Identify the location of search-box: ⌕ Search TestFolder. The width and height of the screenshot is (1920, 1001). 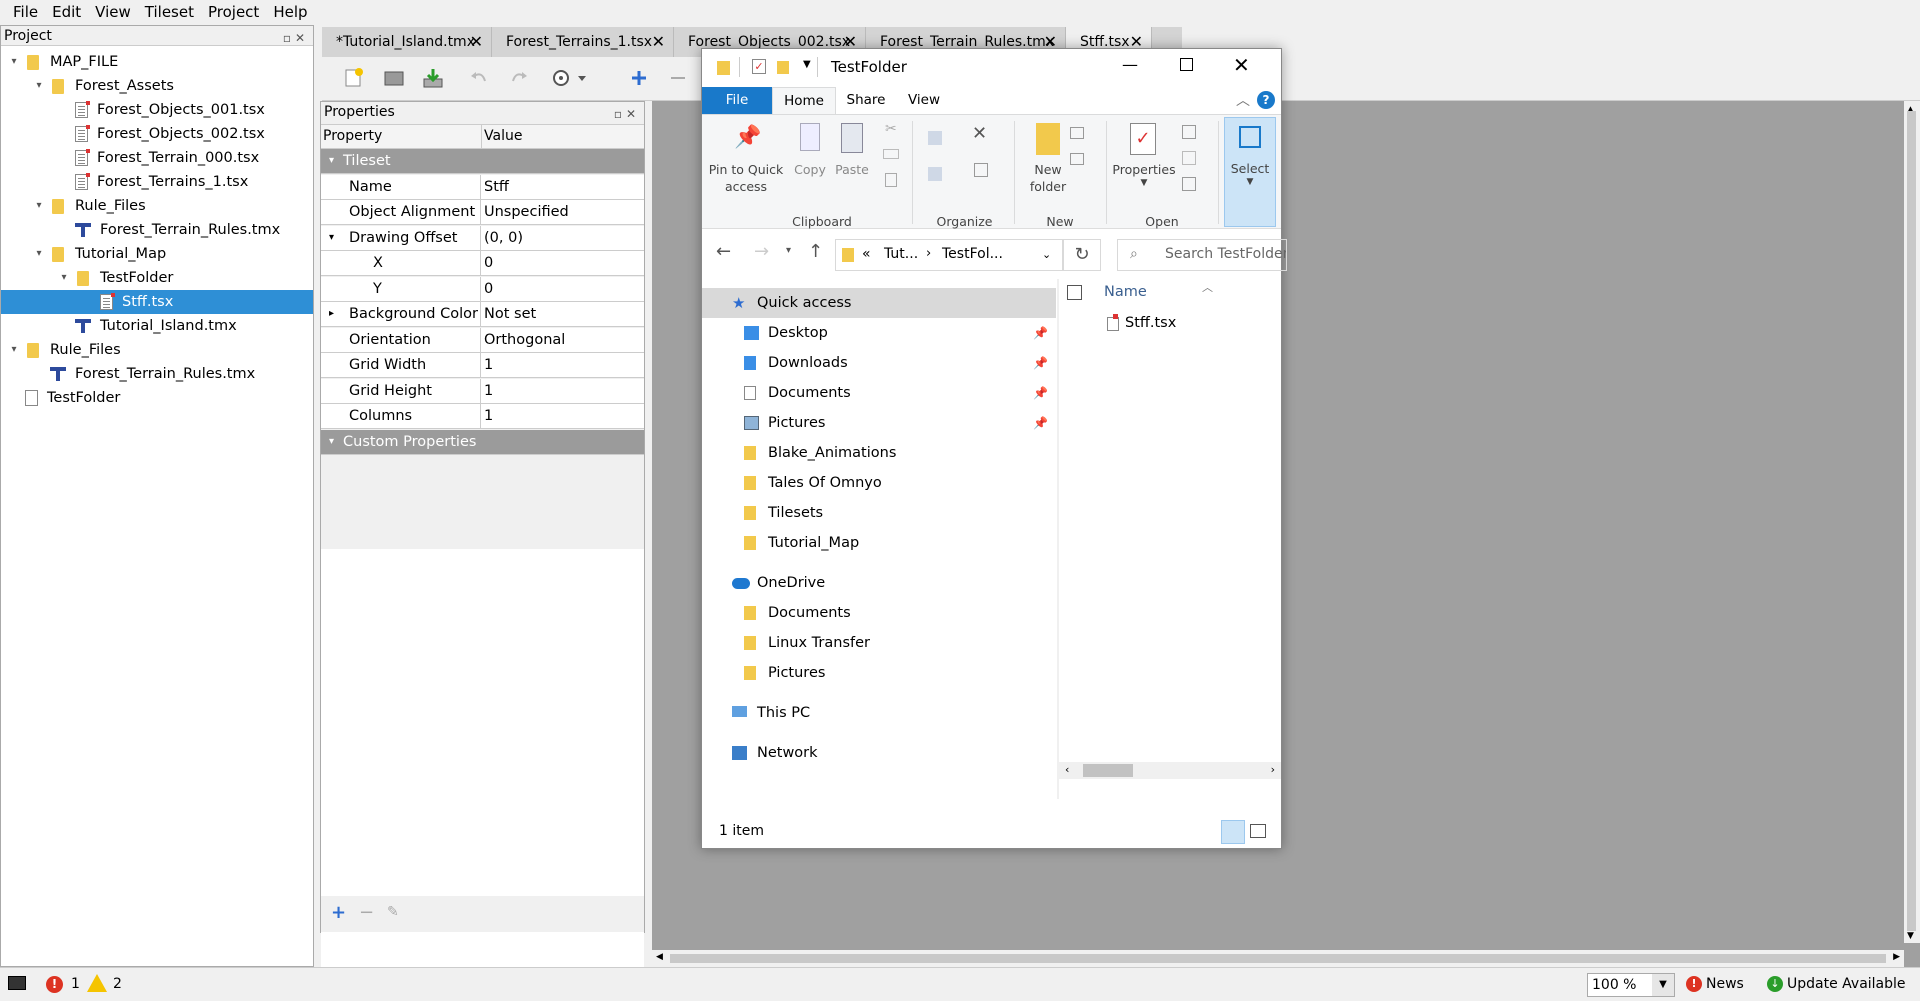
(1202, 255).